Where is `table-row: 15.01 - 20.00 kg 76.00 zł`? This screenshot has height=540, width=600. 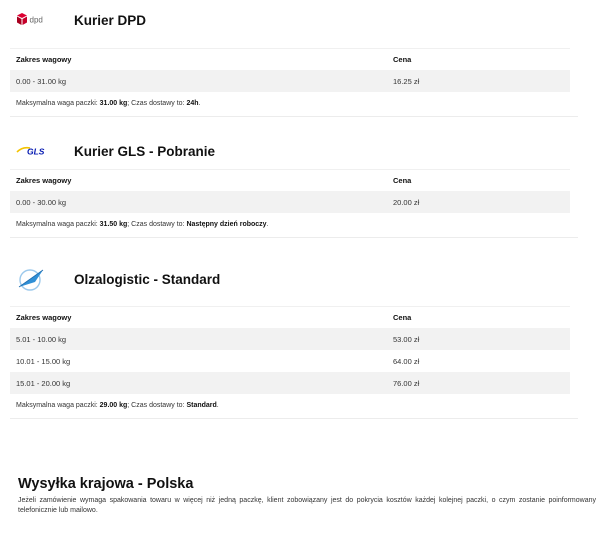 table-row: 15.01 - 20.00 kg 76.00 zł is located at coordinates (290, 383).